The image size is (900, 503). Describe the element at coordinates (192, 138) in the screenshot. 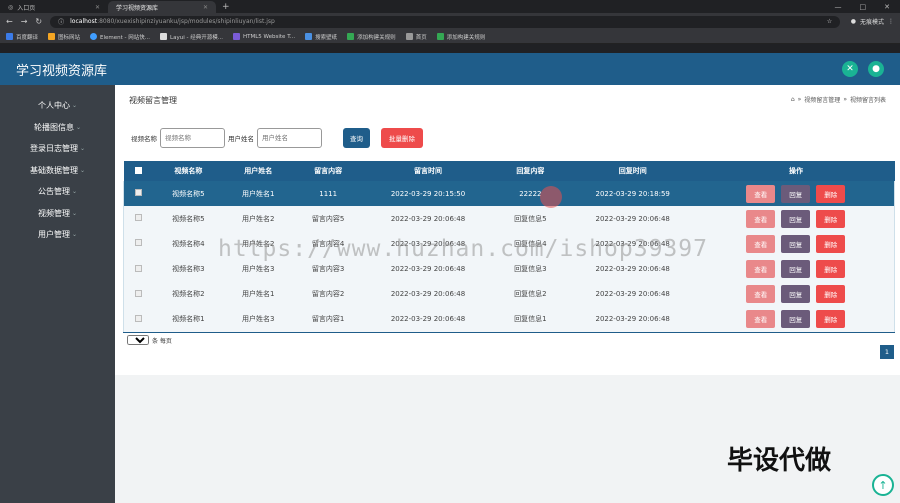

I see `video-name-input` at that location.